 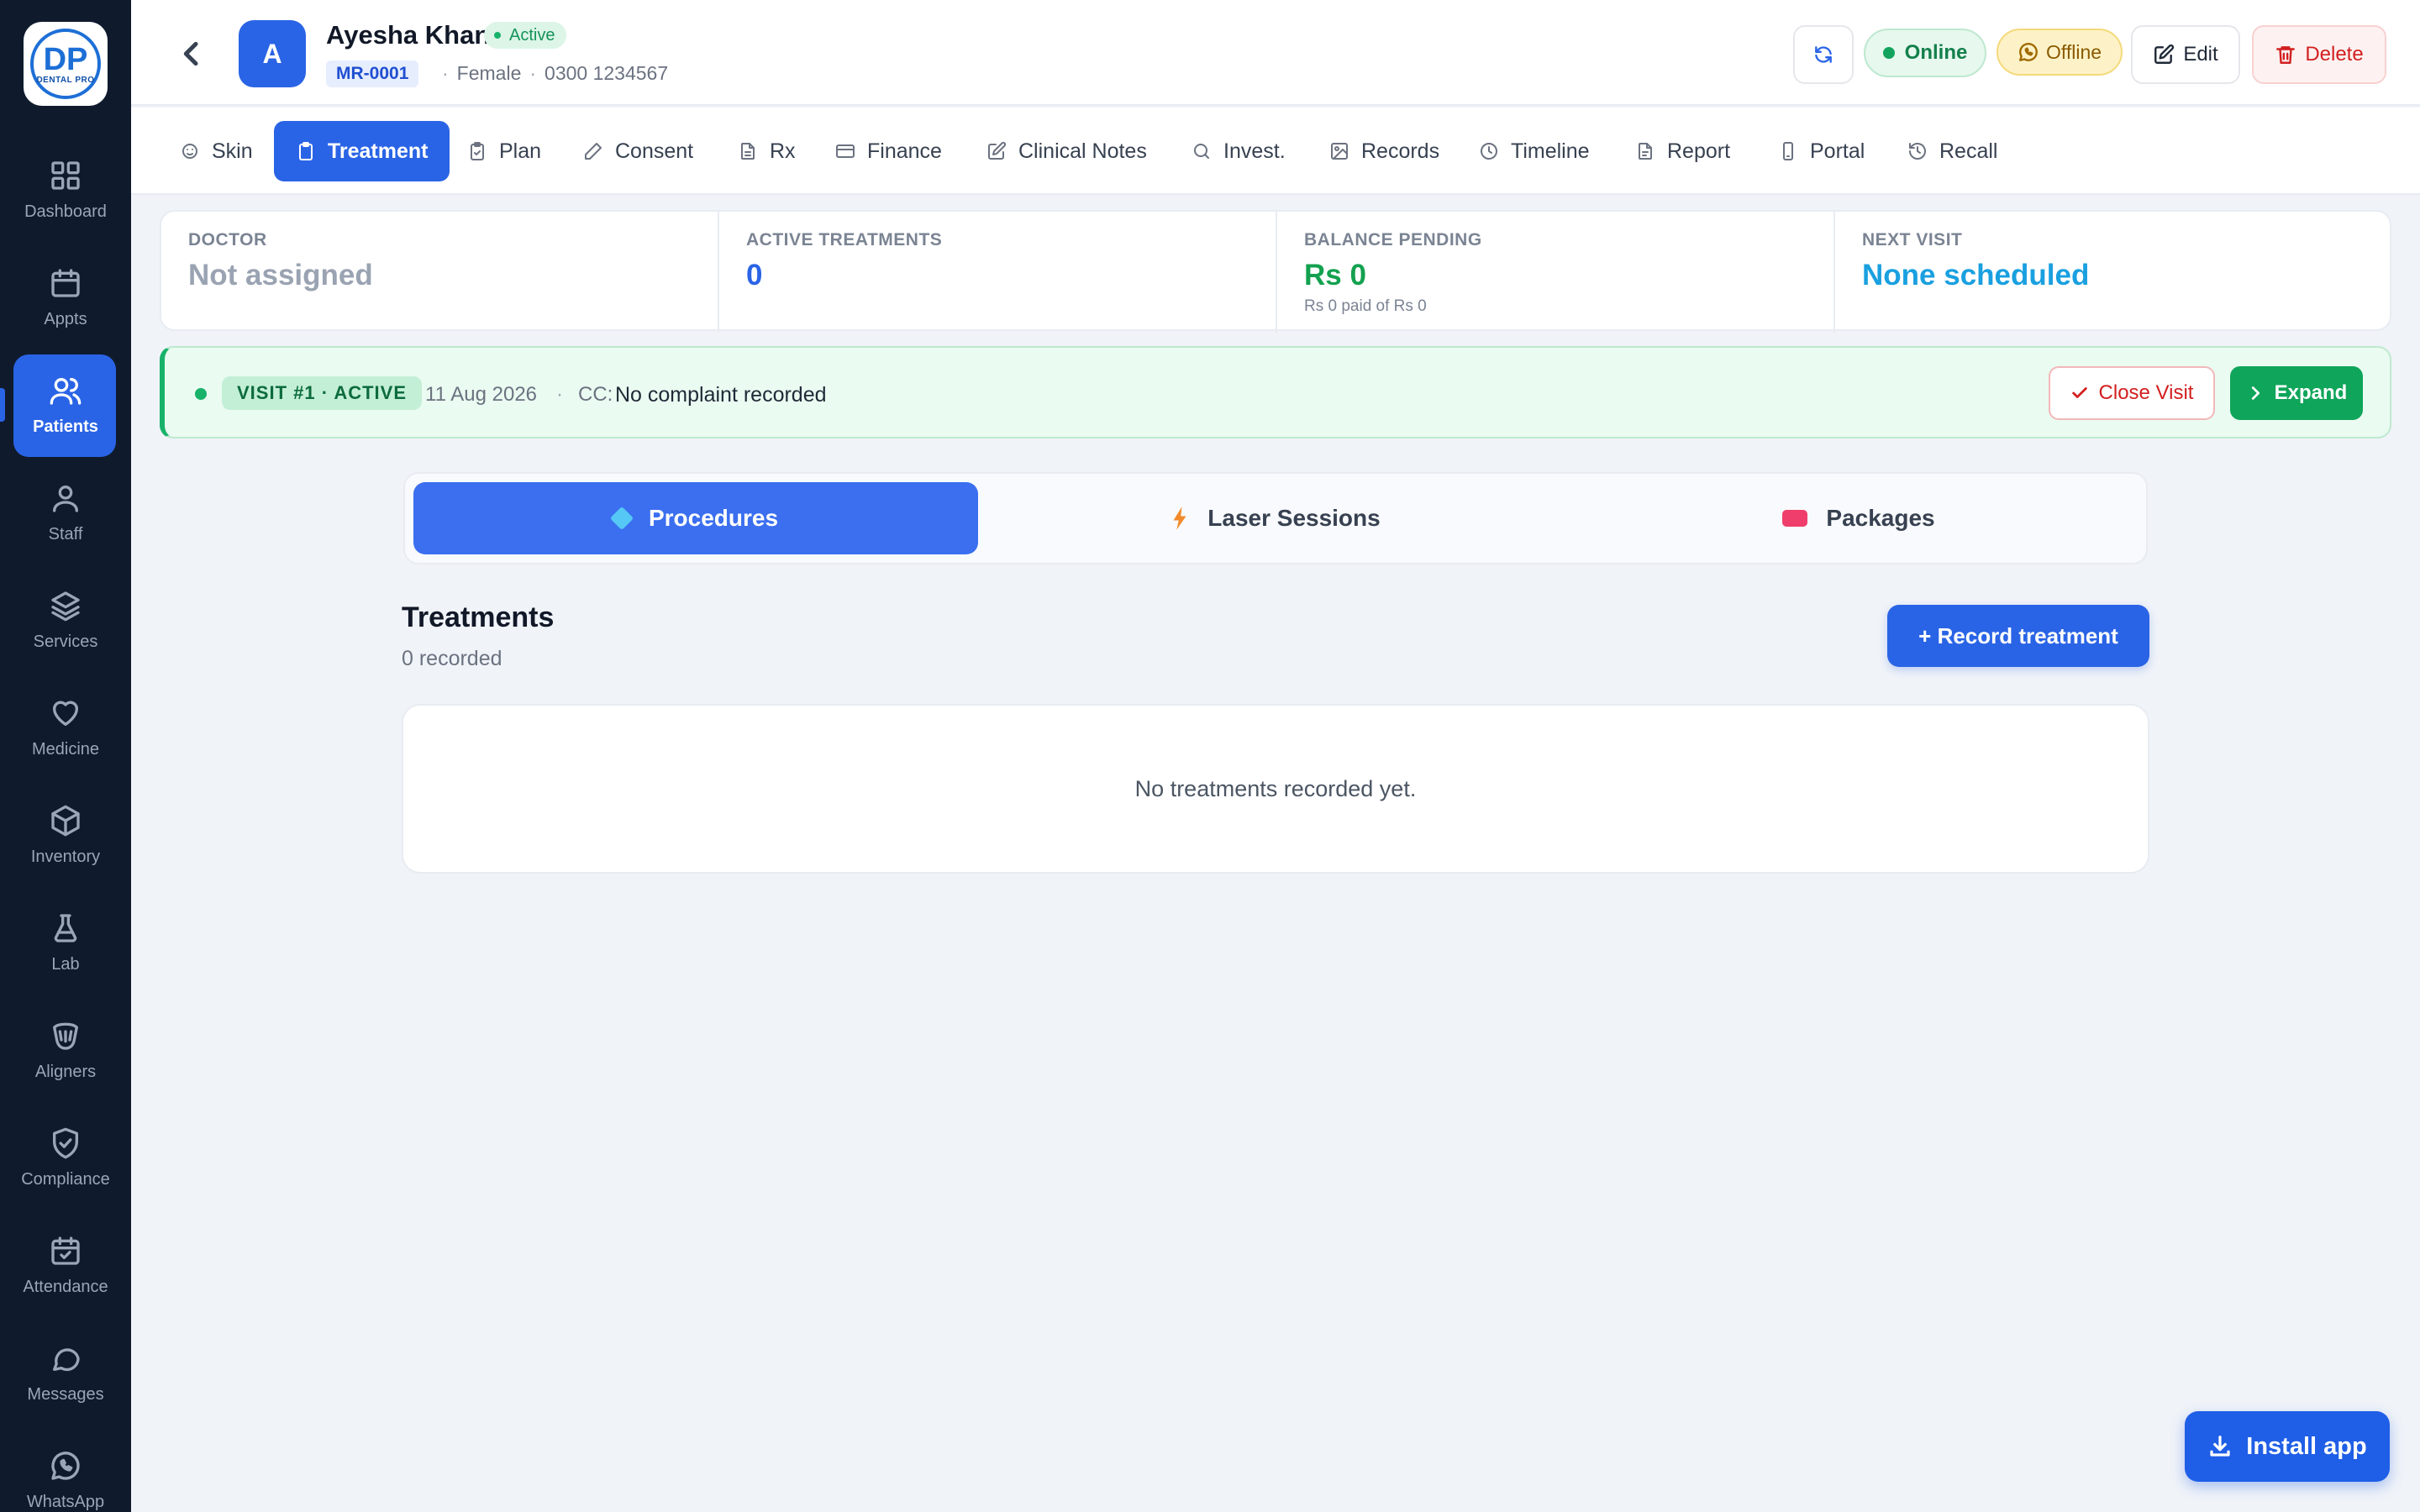 What do you see at coordinates (621, 518) in the screenshot?
I see `diamond-icon` at bounding box center [621, 518].